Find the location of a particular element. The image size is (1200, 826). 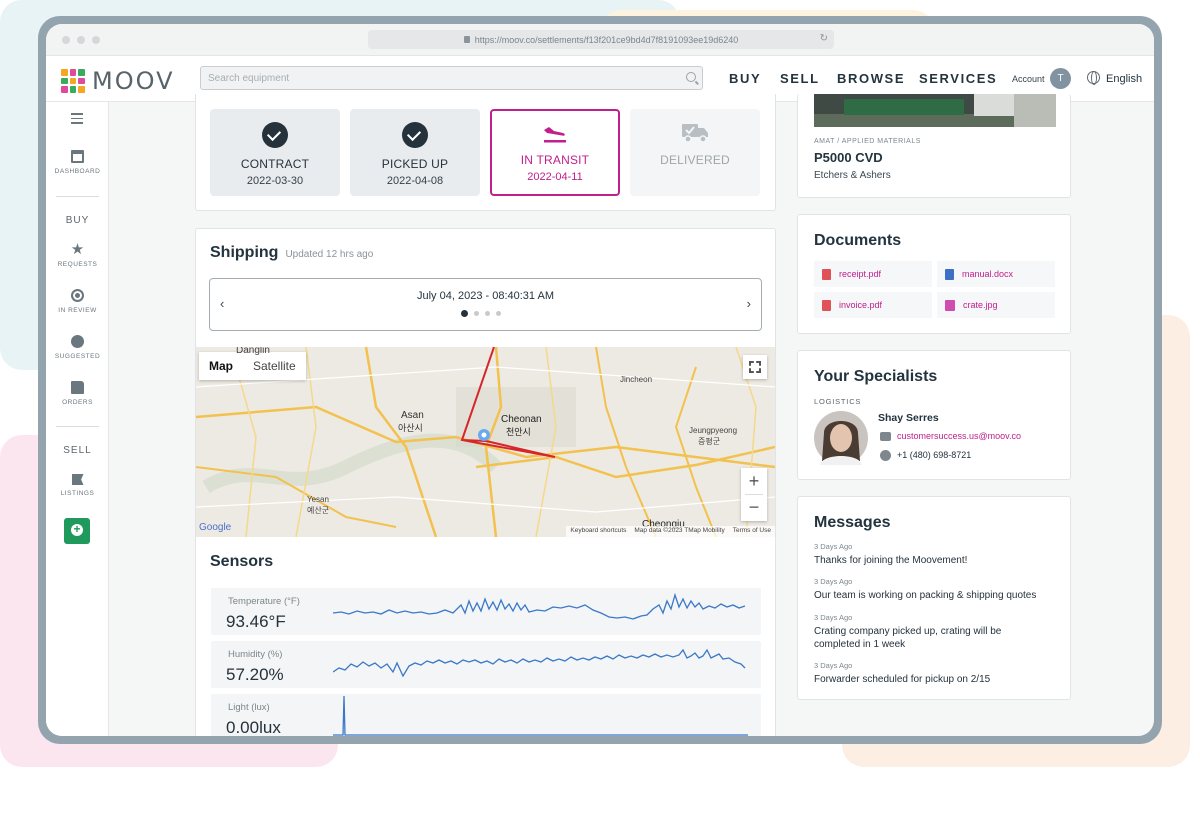

zoom-control: + − is located at coordinates (754, 494).